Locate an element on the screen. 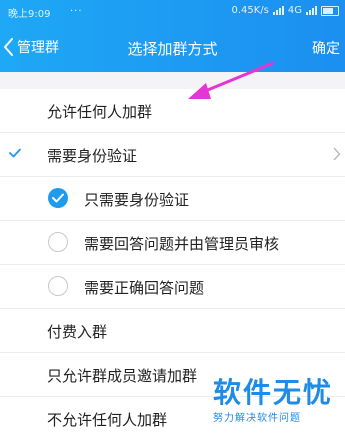 This screenshot has width=345, height=438. cell-signal-icon is located at coordinates (311, 10).